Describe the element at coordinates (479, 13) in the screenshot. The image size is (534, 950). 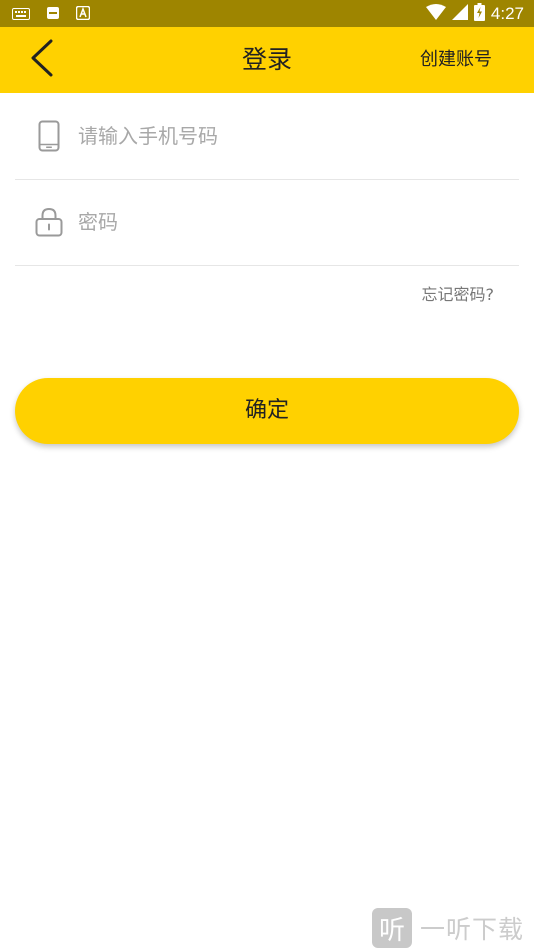
I see `battery-charging-icon` at that location.